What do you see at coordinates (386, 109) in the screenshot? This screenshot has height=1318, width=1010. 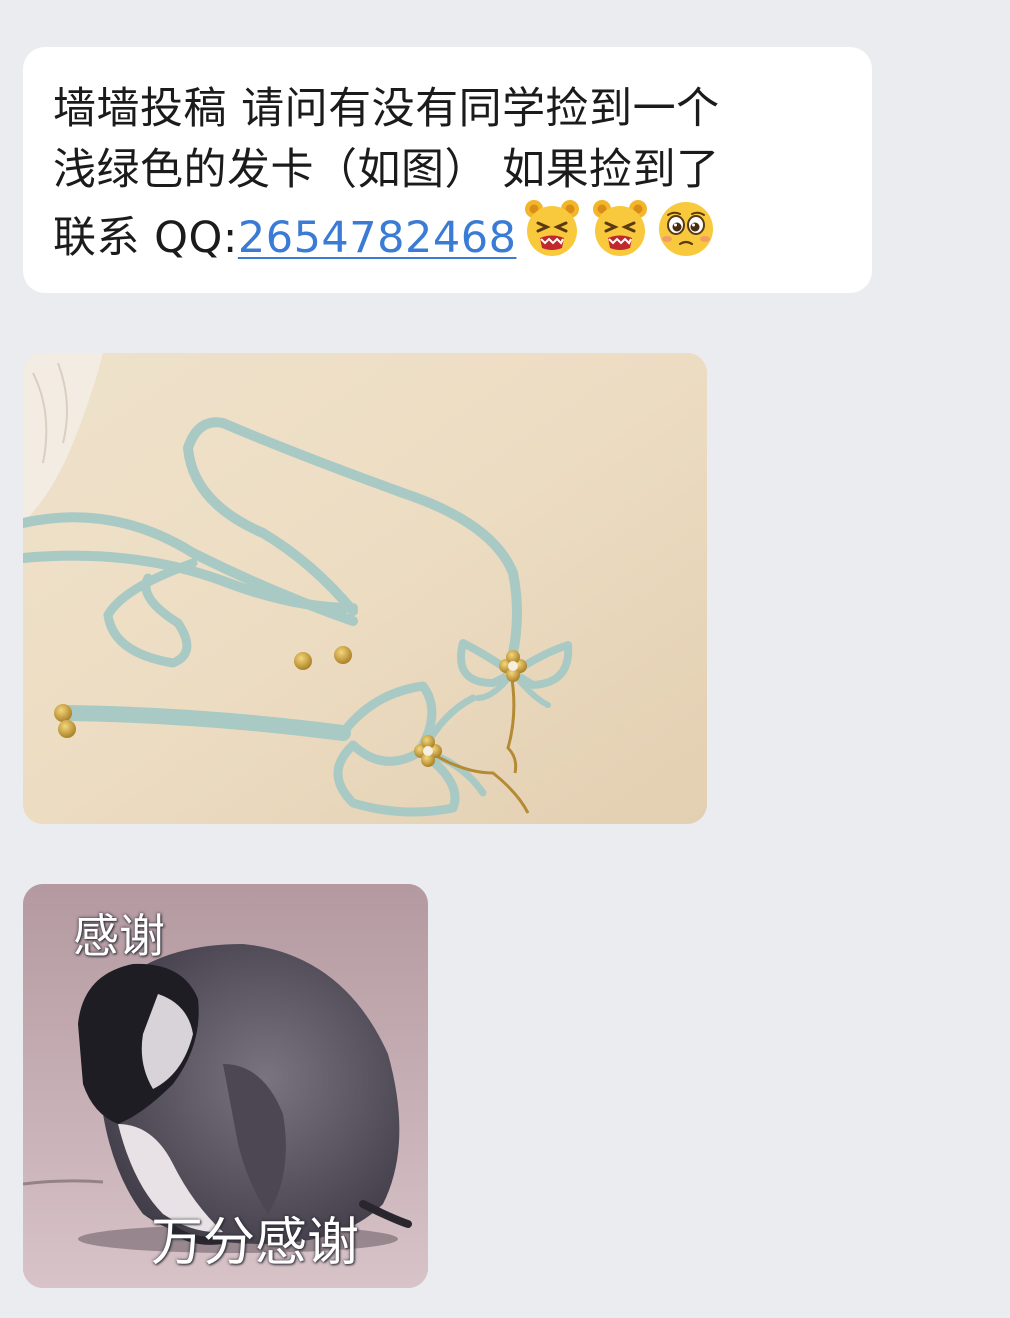 I see `message-line-1: 墙墙投稿 请问有没有同学捡到一个` at bounding box center [386, 109].